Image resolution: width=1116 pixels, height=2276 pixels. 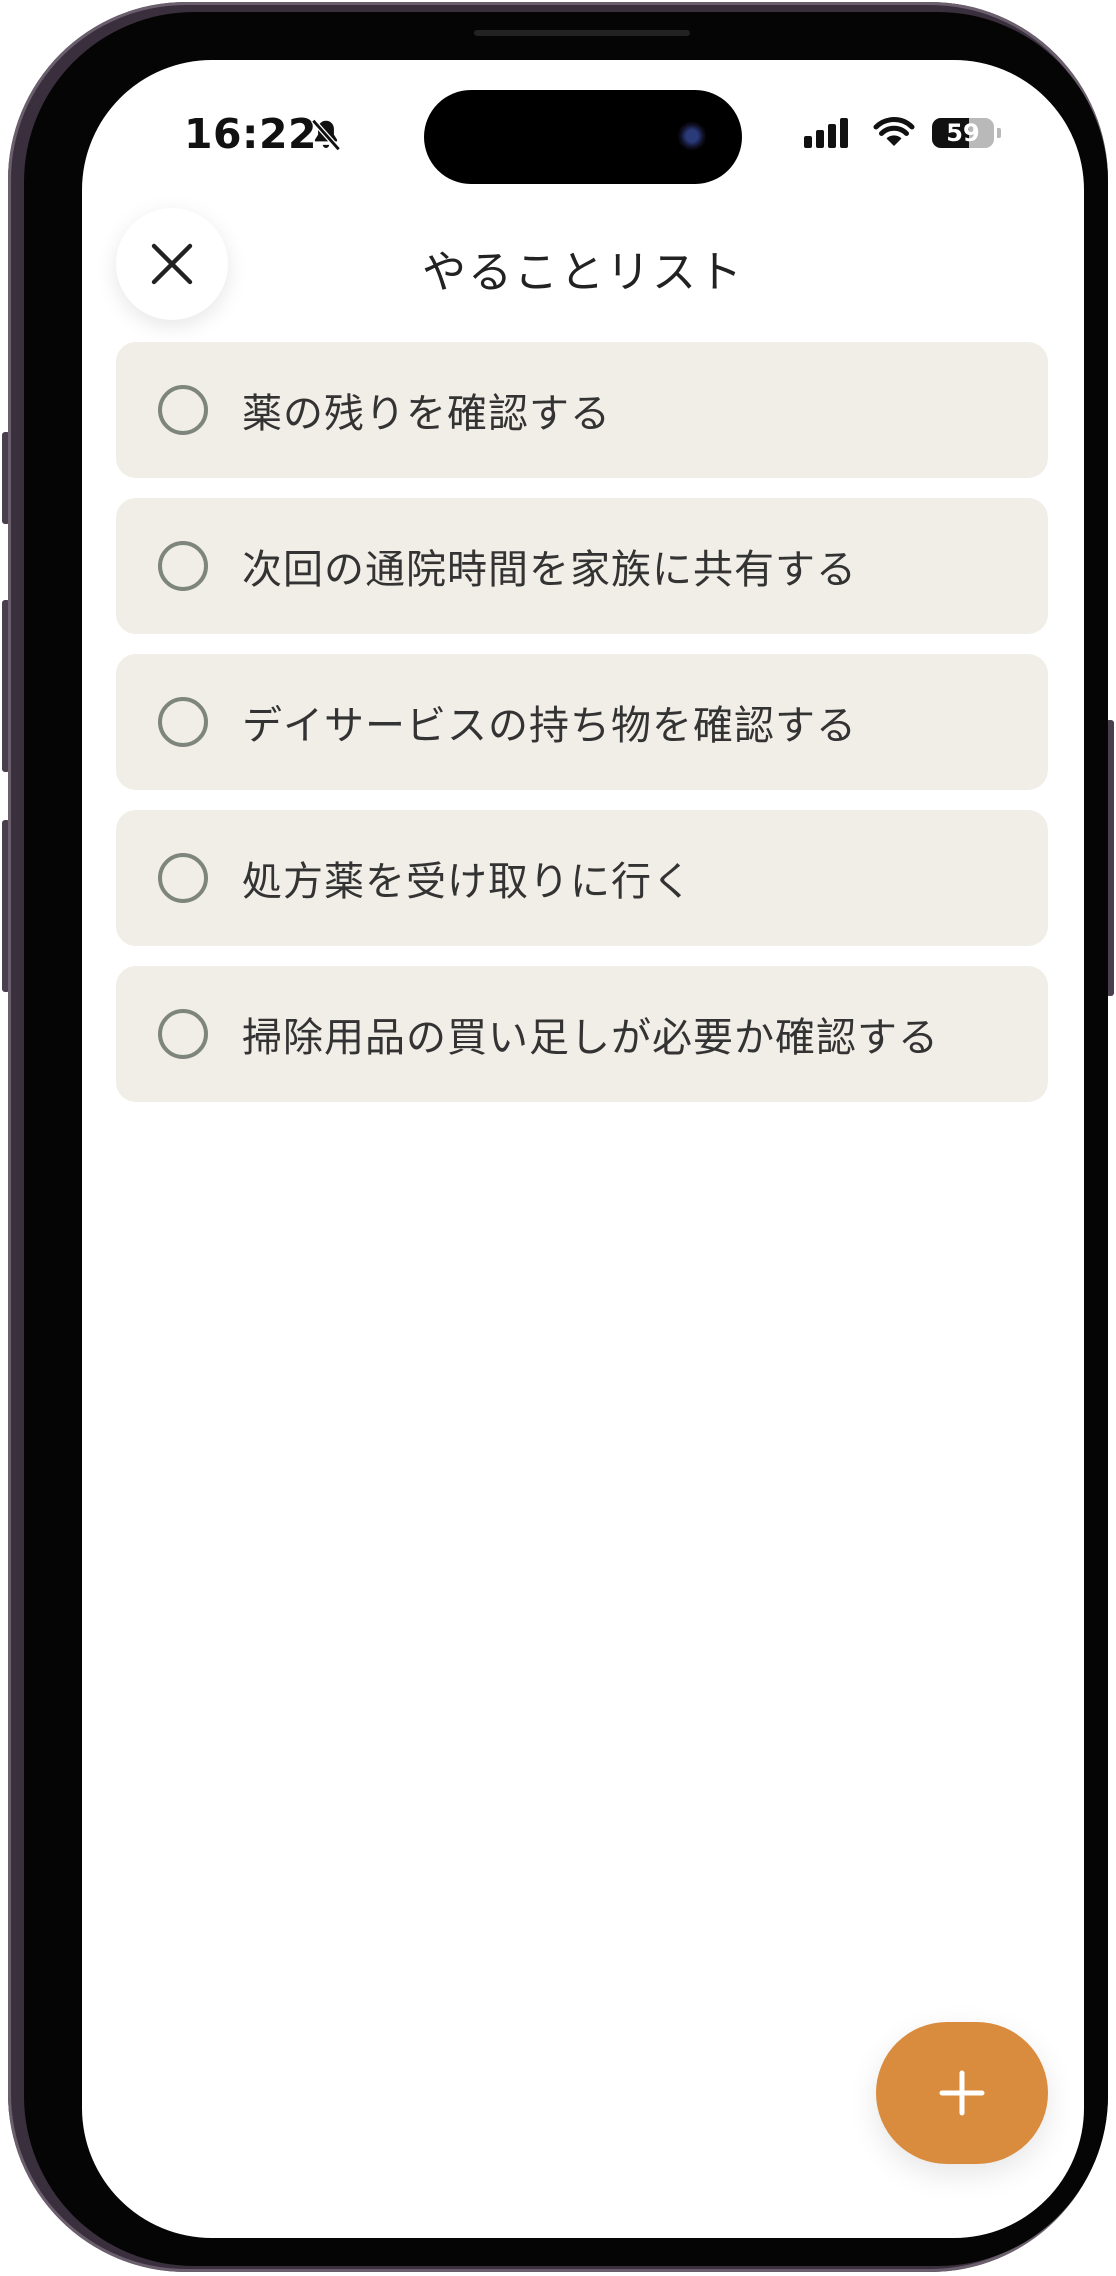 What do you see at coordinates (894, 131) in the screenshot?
I see `wifi-icon` at bounding box center [894, 131].